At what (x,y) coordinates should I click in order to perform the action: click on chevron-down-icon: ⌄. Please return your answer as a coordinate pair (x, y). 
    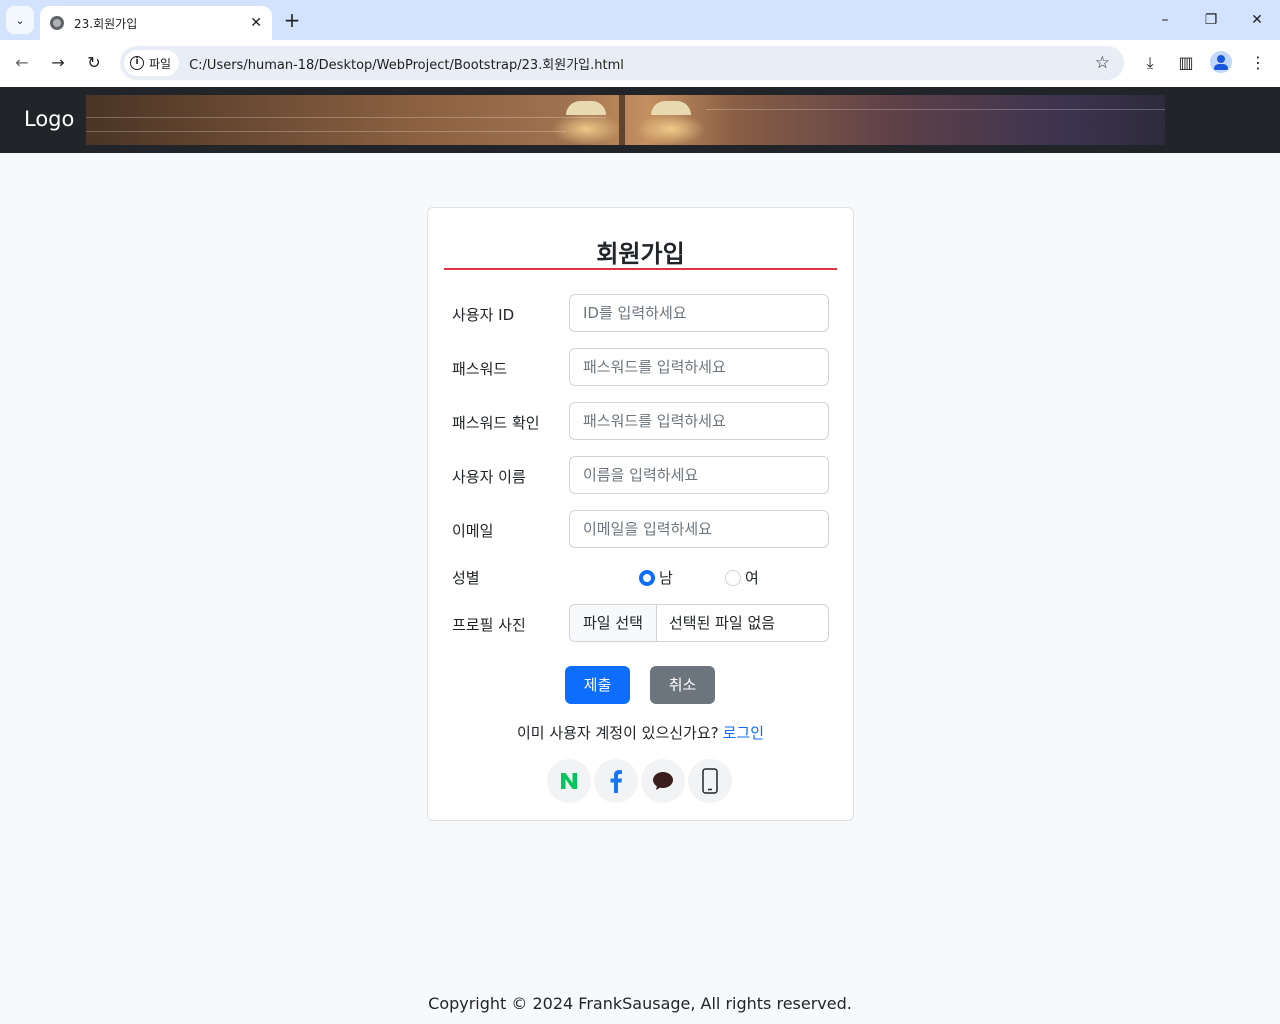
    Looking at the image, I should click on (20, 20).